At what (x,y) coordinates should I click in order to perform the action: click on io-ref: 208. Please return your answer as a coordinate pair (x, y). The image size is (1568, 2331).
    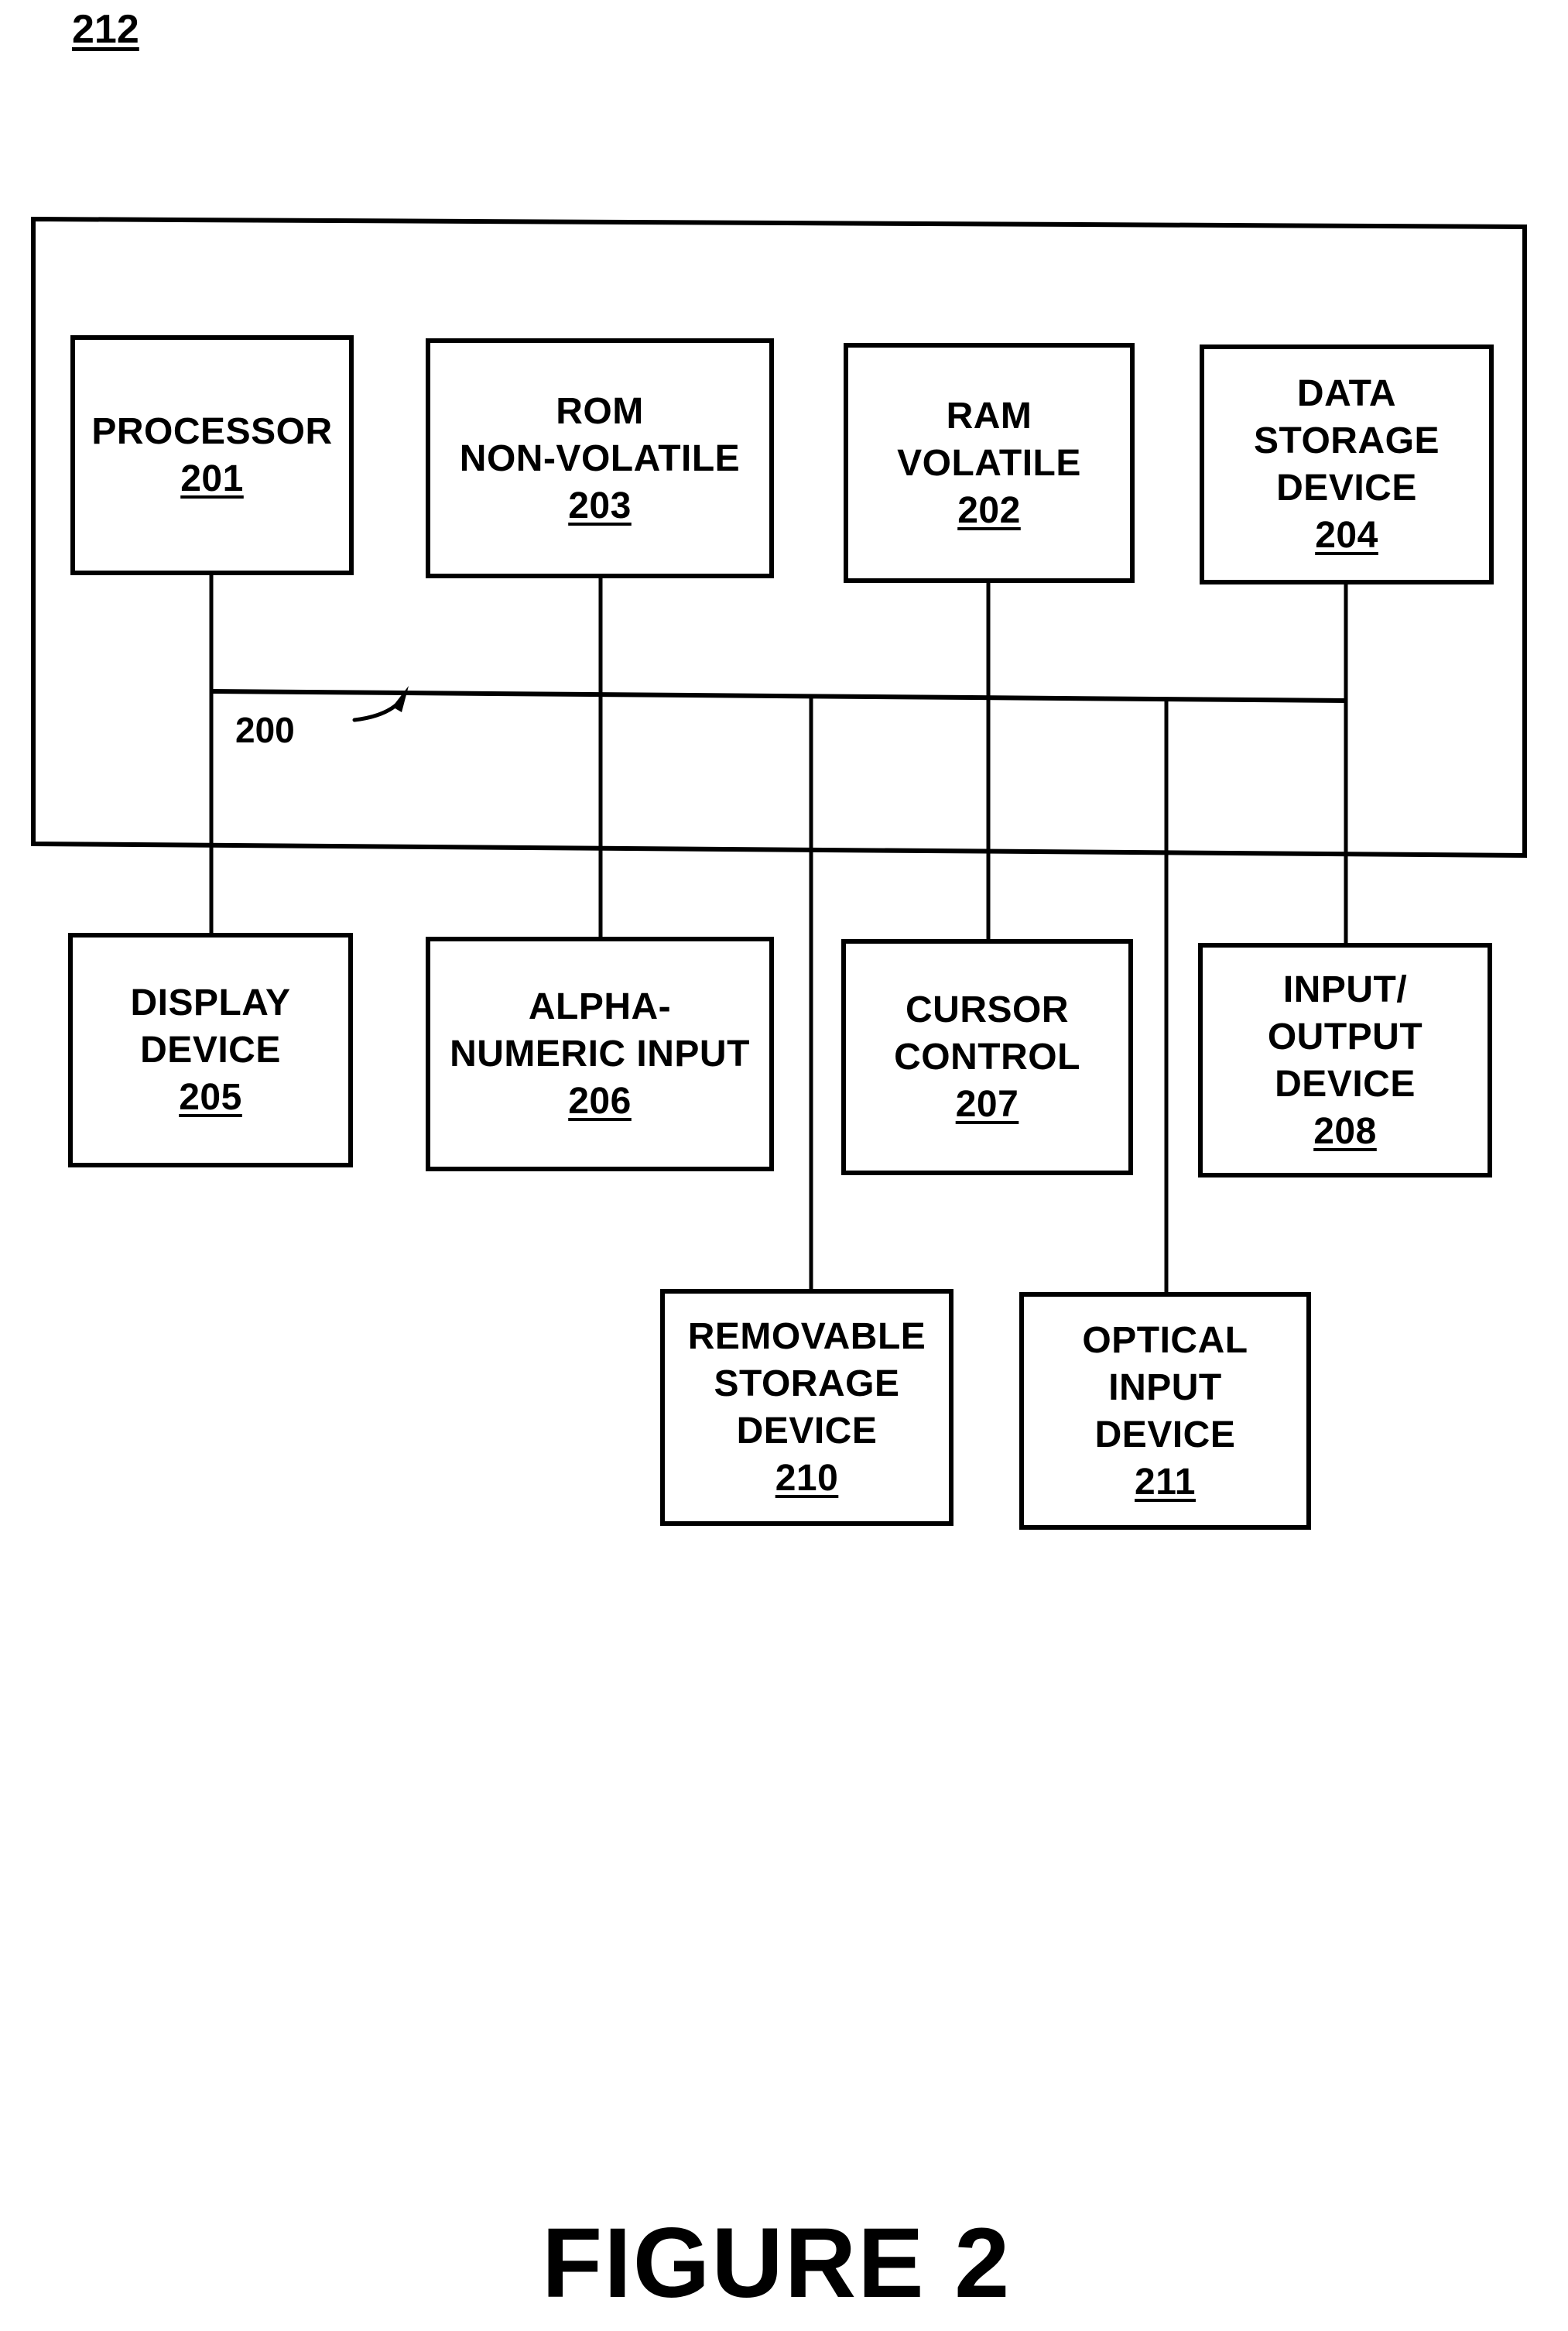
    Looking at the image, I should click on (1345, 1131).